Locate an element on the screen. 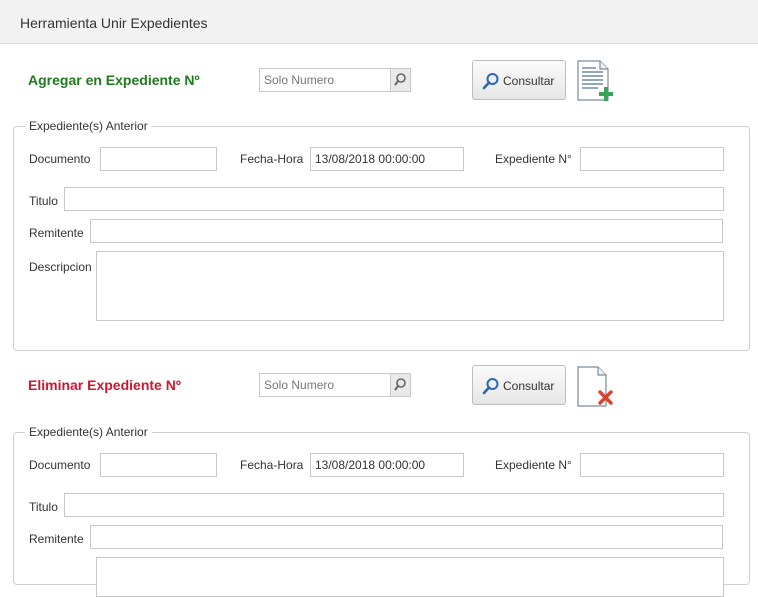 Image resolution: width=758 pixels, height=597 pixels. document-add-icon is located at coordinates (597, 81).